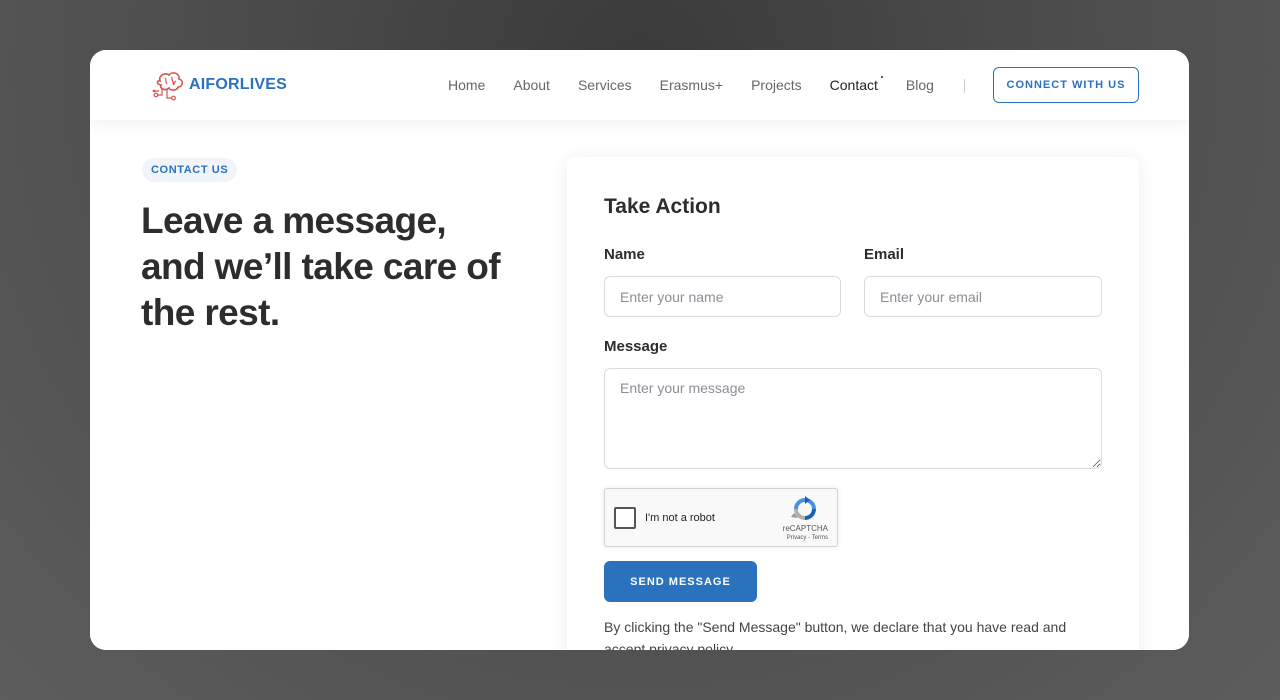  I want to click on name-label: Name, so click(624, 254).